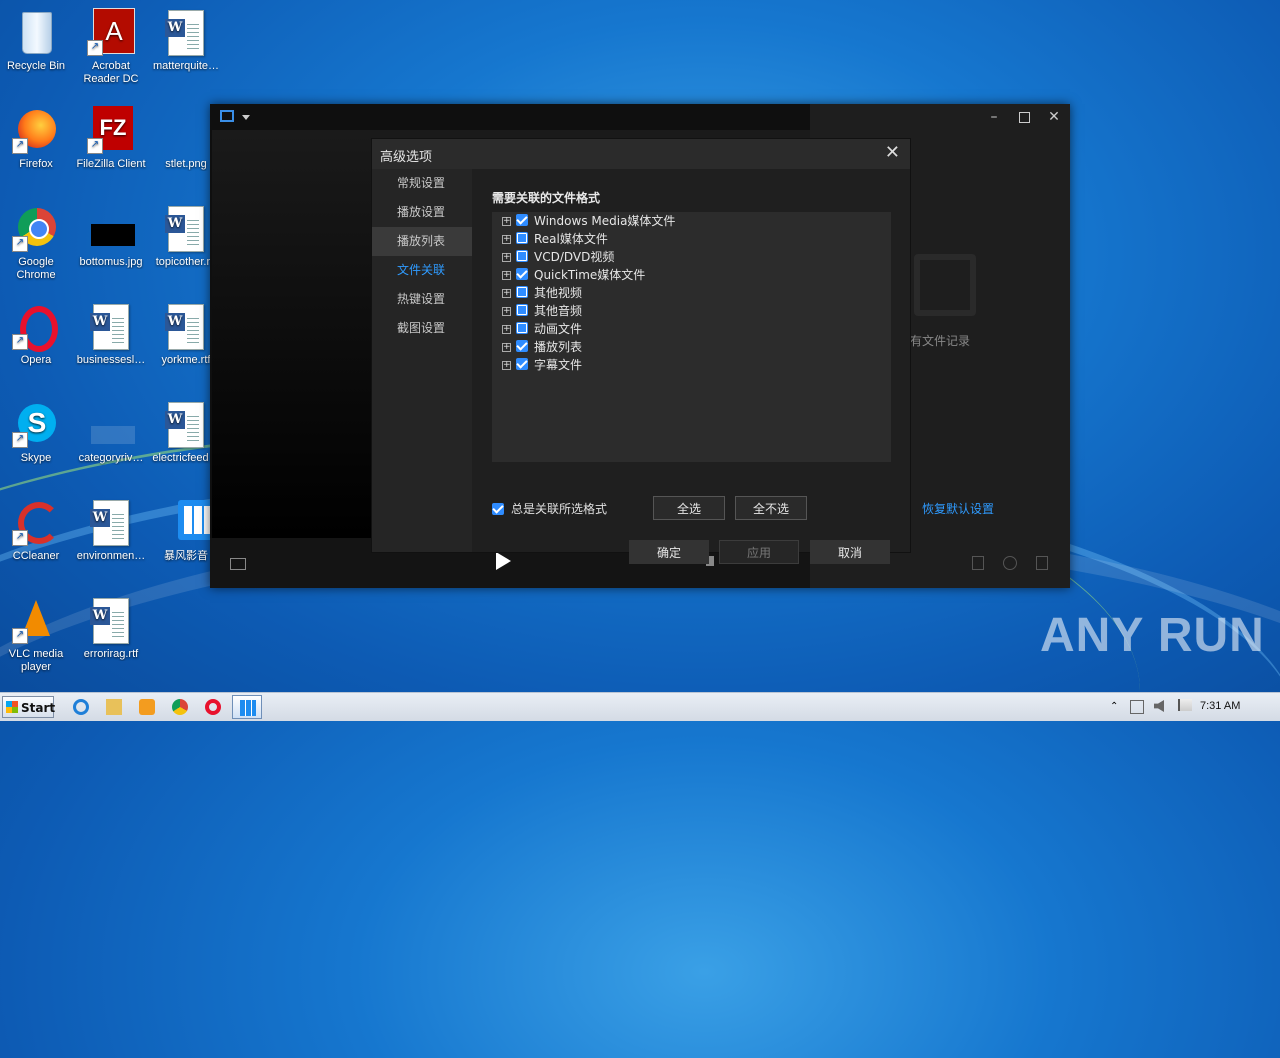 This screenshot has height=1058, width=1280. I want to click on nav-item-general: 常规设置, so click(422, 183).